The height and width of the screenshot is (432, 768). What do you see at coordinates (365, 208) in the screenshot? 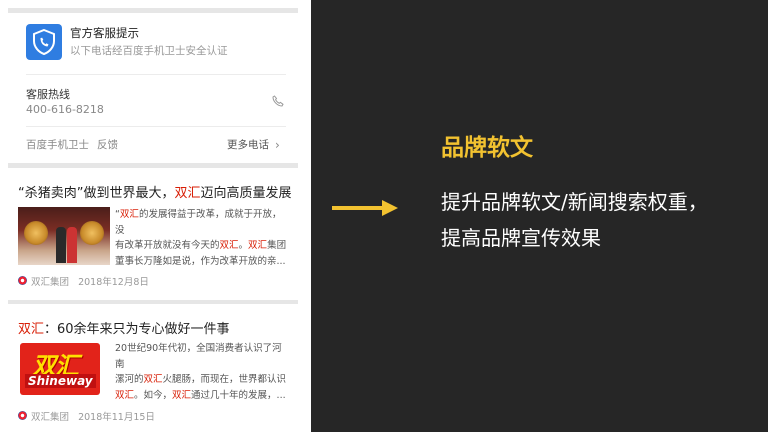
I see `arrow-right-icon` at bounding box center [365, 208].